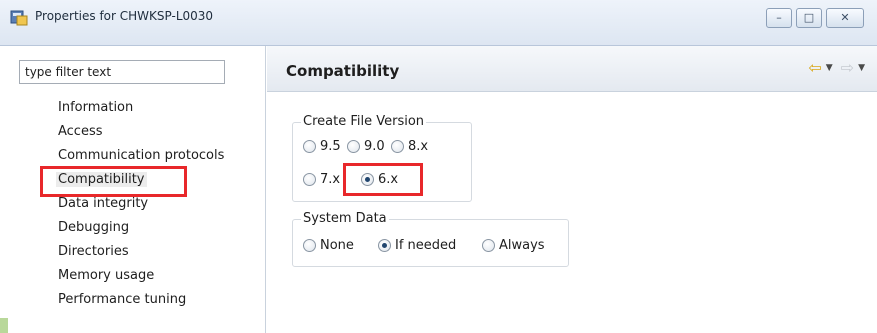  I want to click on radio-label: If needed, so click(426, 245).